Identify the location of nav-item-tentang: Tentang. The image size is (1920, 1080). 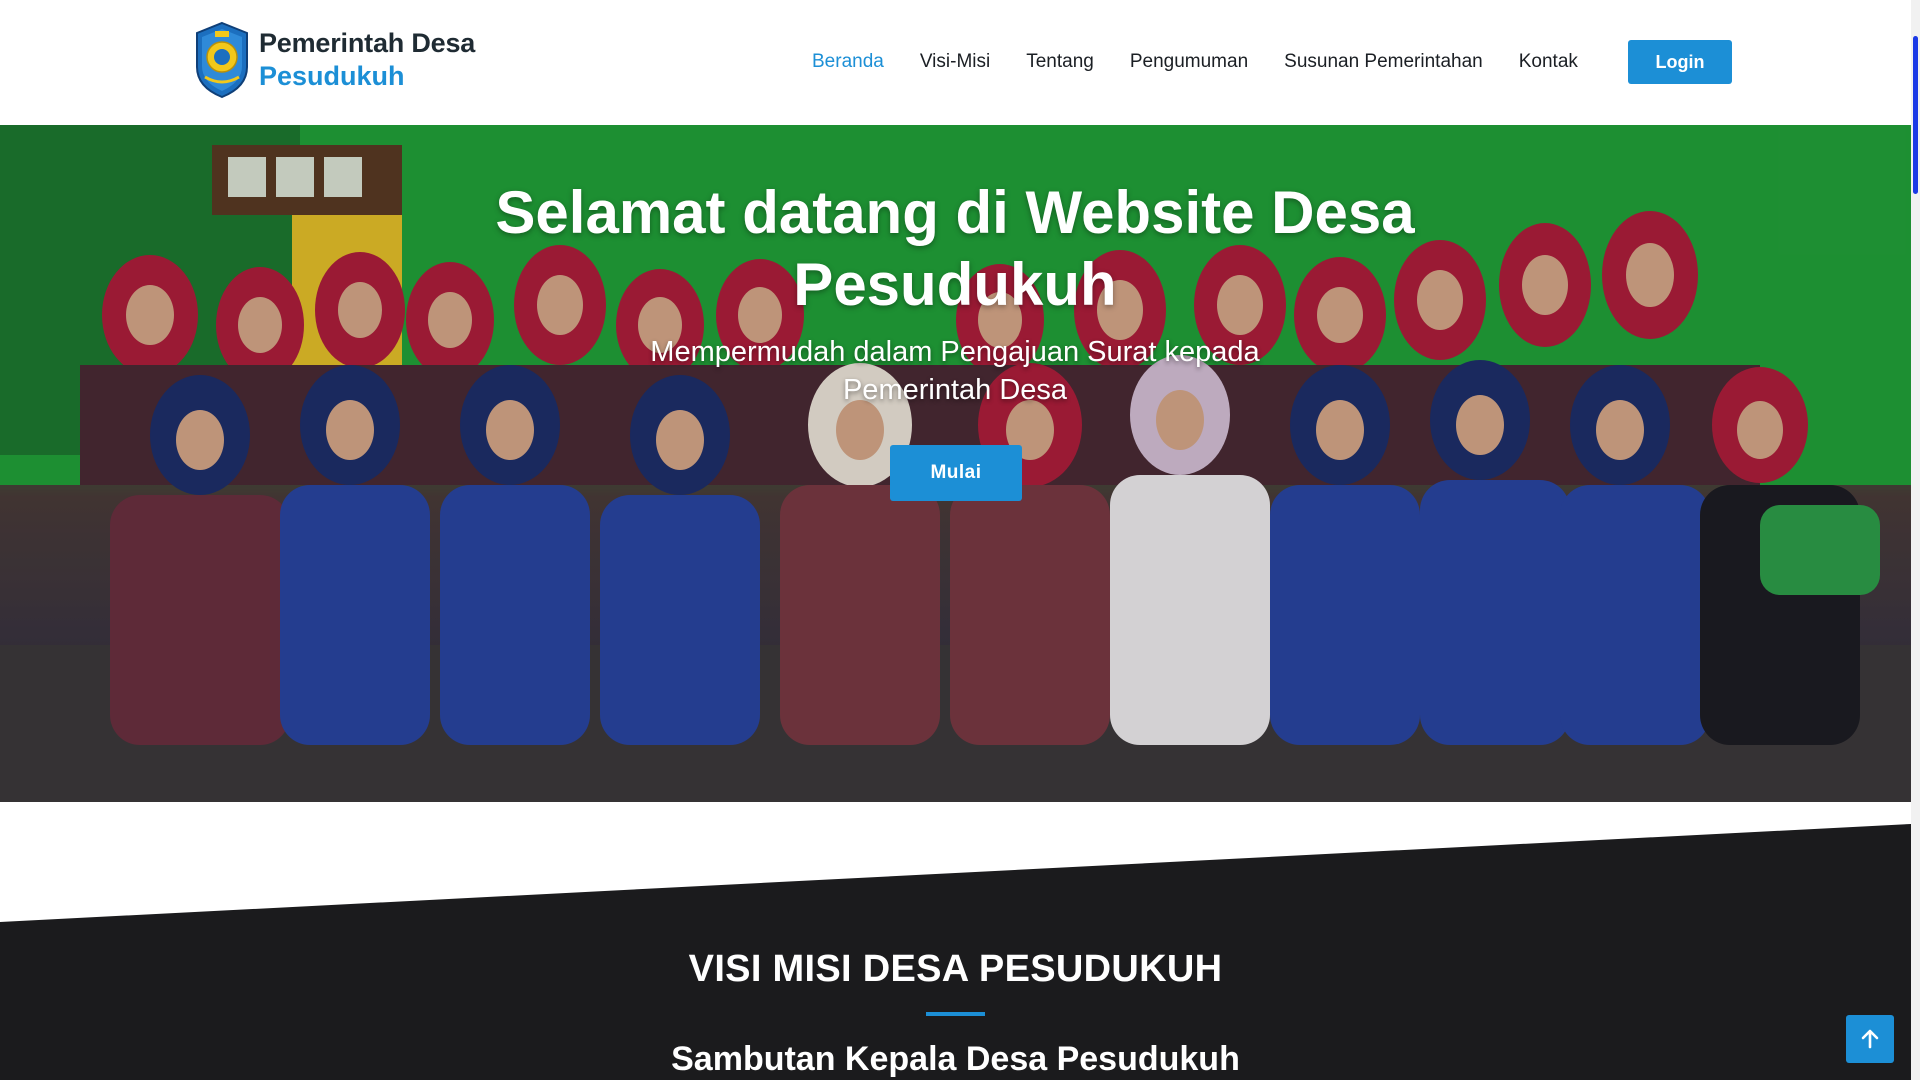
(1060, 62).